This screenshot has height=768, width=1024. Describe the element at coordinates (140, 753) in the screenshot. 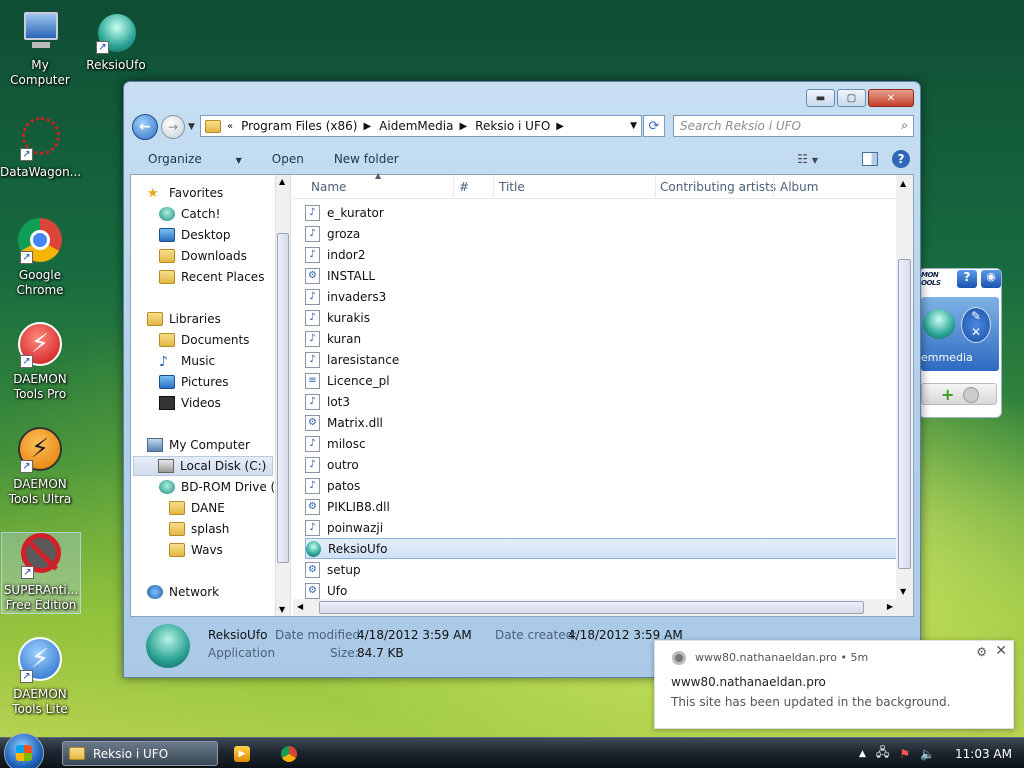

I see `taskbar-explorer-button: Reksio i UFO` at that location.